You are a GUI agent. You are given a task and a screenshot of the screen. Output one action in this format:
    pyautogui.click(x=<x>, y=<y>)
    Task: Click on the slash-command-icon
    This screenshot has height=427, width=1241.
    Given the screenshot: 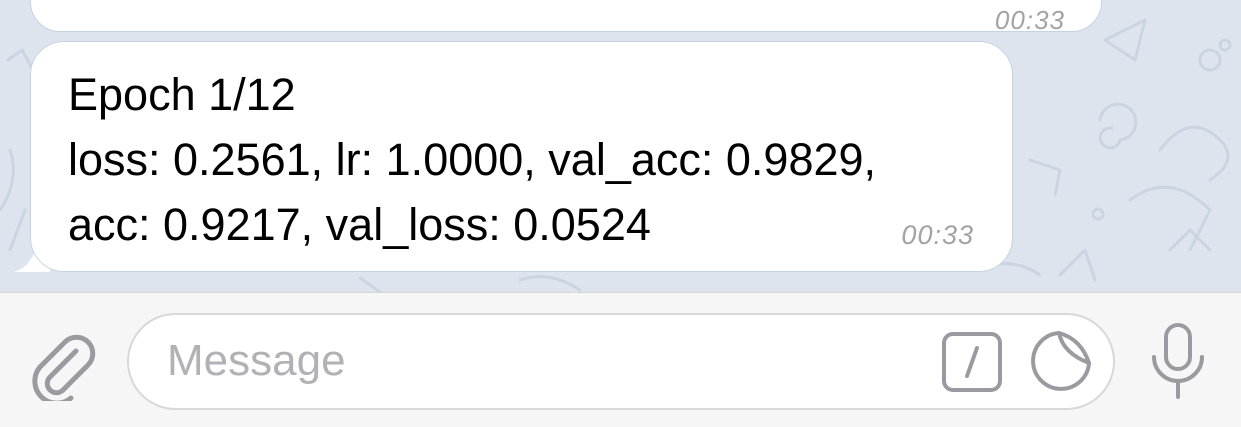 What is the action you would take?
    pyautogui.click(x=972, y=362)
    